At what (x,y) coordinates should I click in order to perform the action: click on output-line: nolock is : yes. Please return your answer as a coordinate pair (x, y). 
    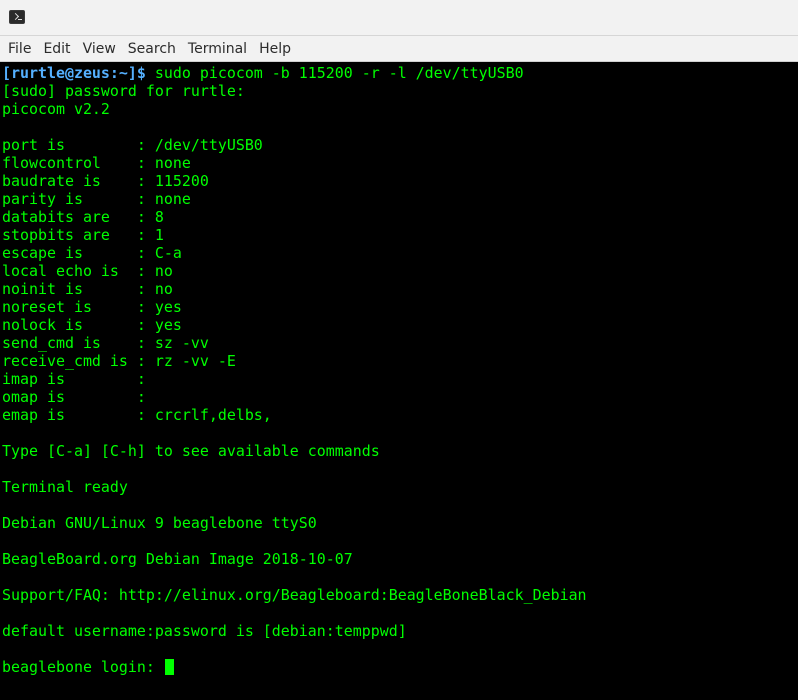
    Looking at the image, I should click on (92, 325).